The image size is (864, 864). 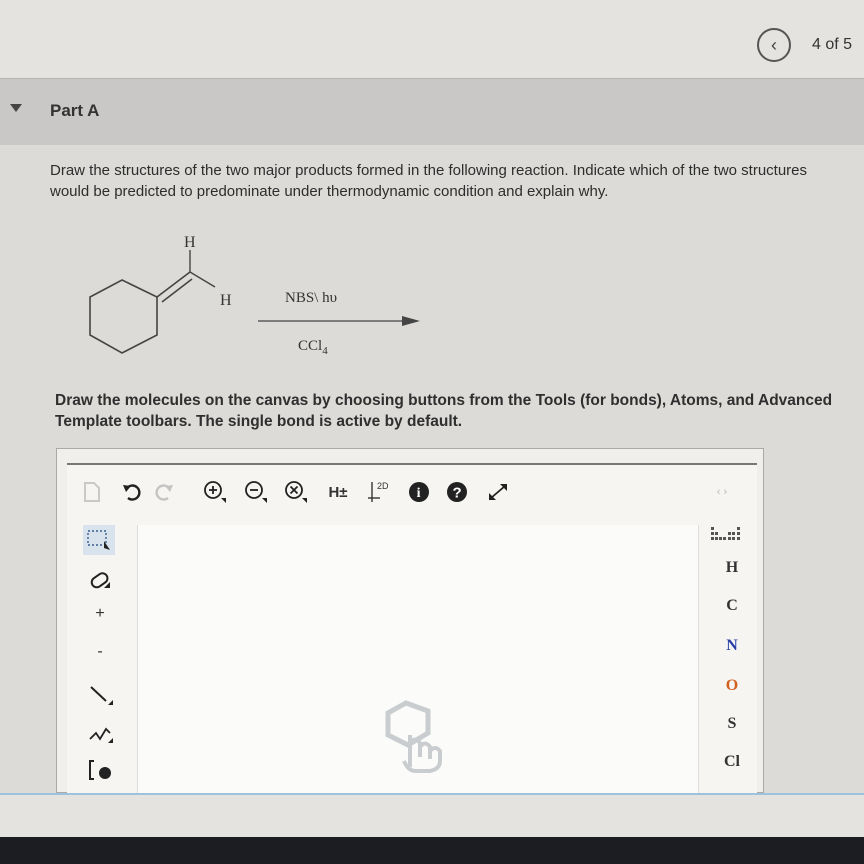 What do you see at coordinates (132, 492) in the screenshot?
I see `undo-icon` at bounding box center [132, 492].